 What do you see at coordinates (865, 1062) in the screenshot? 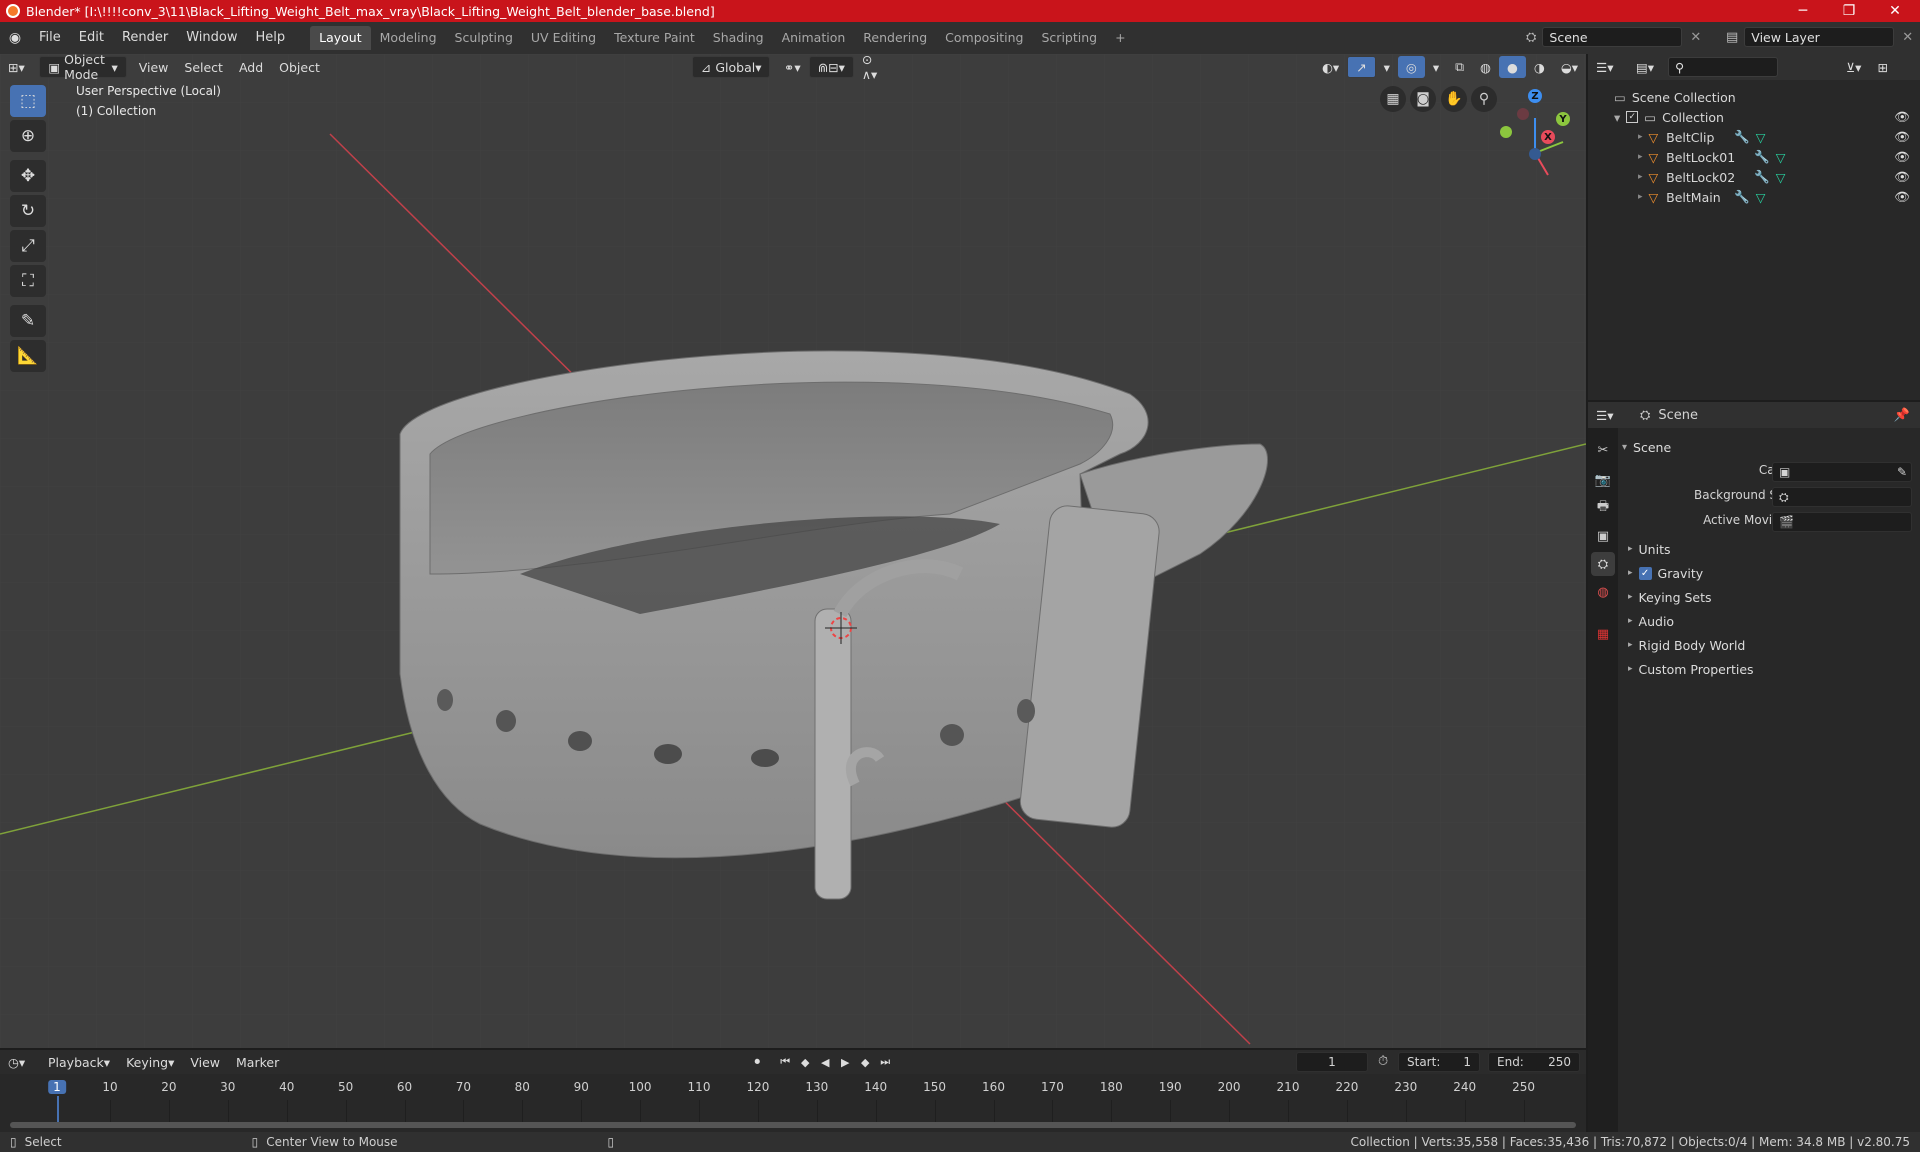
I see `next-keyframe-icon: ◆` at bounding box center [865, 1062].